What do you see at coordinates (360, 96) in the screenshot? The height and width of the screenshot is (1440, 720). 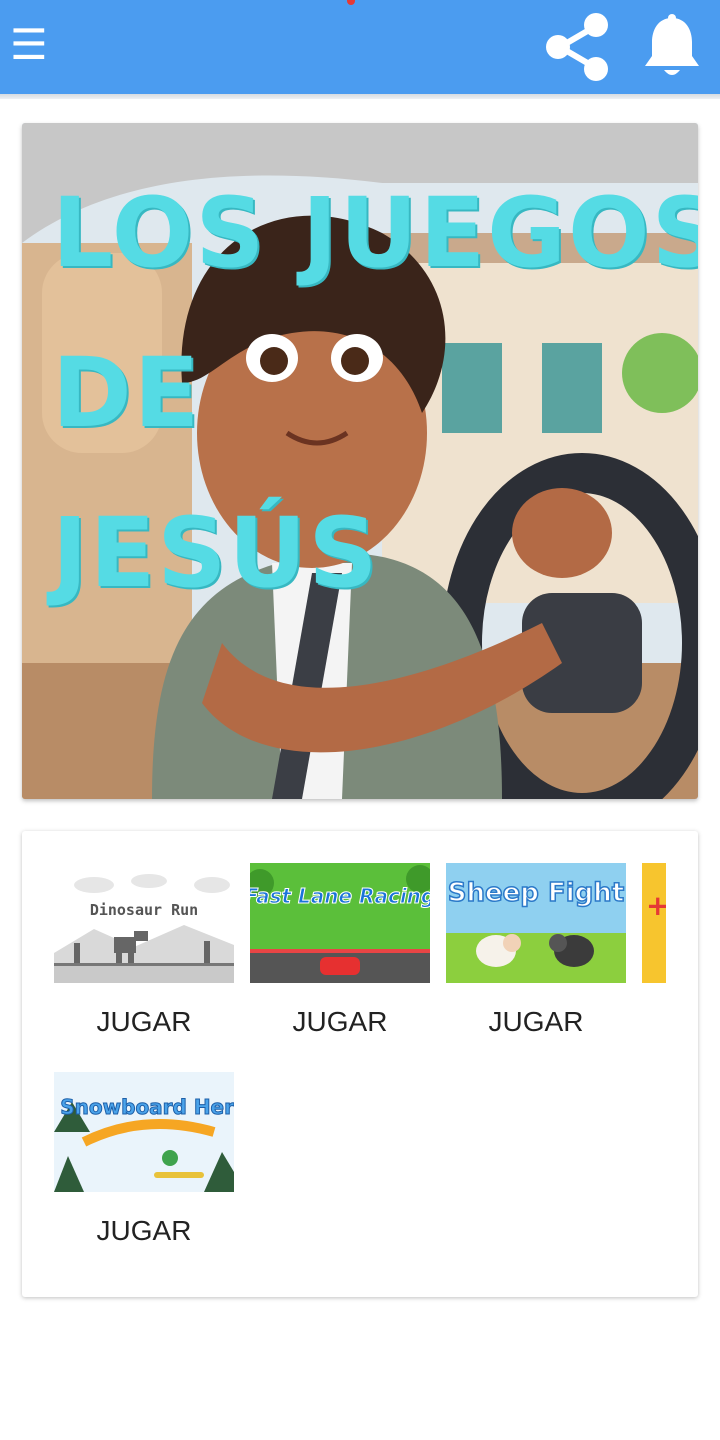 I see `app-bar-shadow` at bounding box center [360, 96].